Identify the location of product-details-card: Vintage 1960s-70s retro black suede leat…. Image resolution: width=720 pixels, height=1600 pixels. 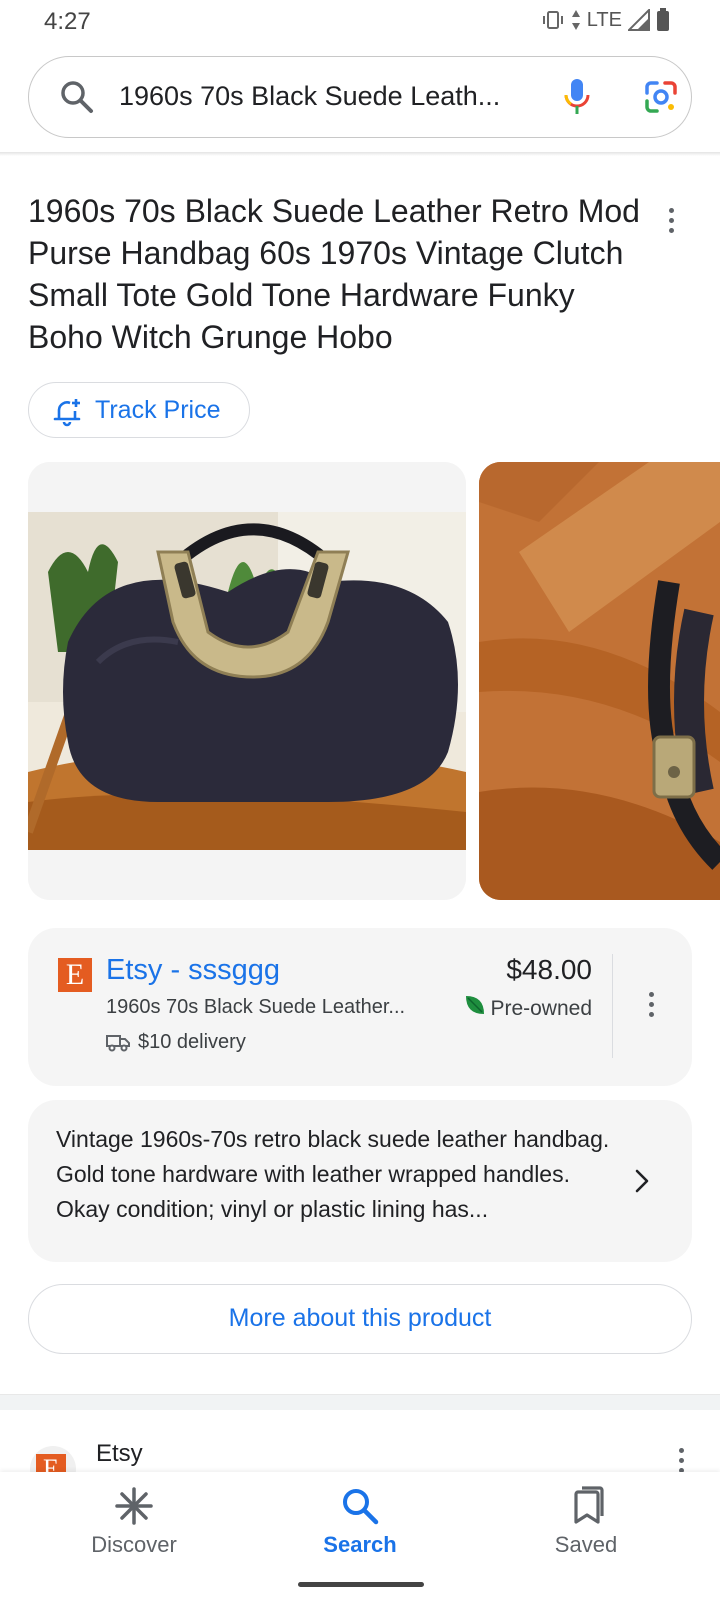
(360, 1181).